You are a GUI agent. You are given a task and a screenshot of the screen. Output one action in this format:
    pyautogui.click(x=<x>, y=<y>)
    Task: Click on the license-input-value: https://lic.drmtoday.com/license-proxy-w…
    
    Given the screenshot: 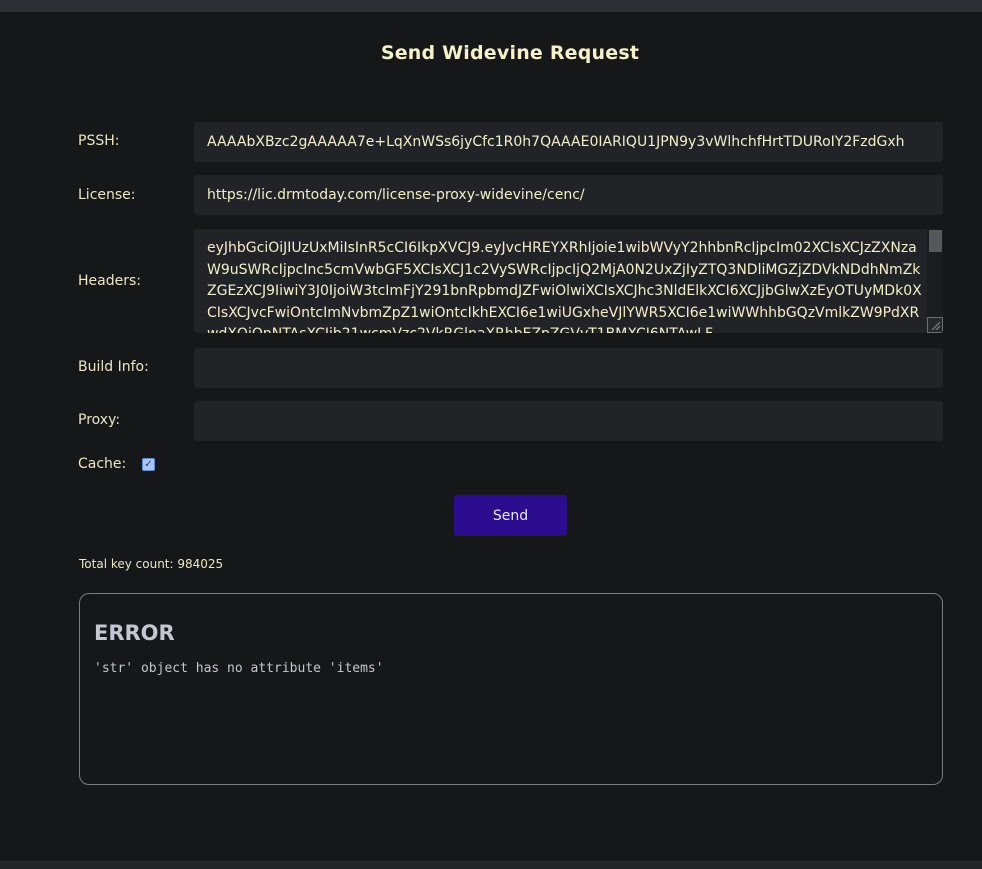 What is the action you would take?
    pyautogui.click(x=396, y=195)
    